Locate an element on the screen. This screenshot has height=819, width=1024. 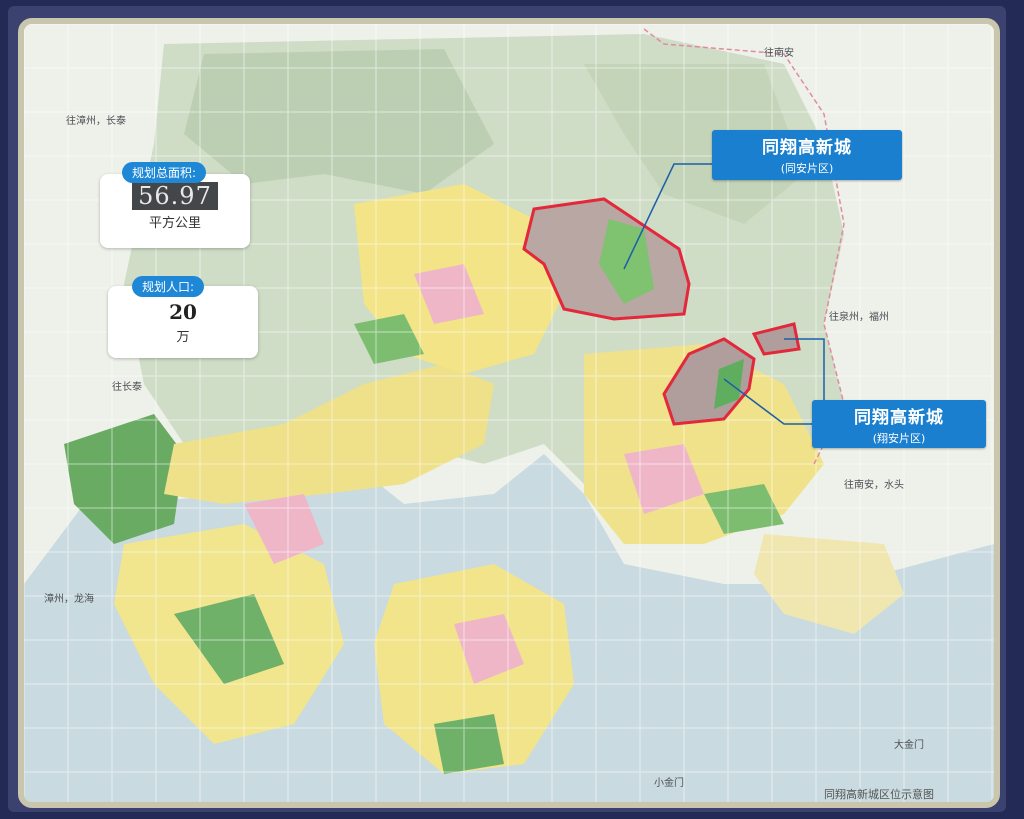
tongan-callout-subtitle: (同安片区) is located at coordinates (807, 168).